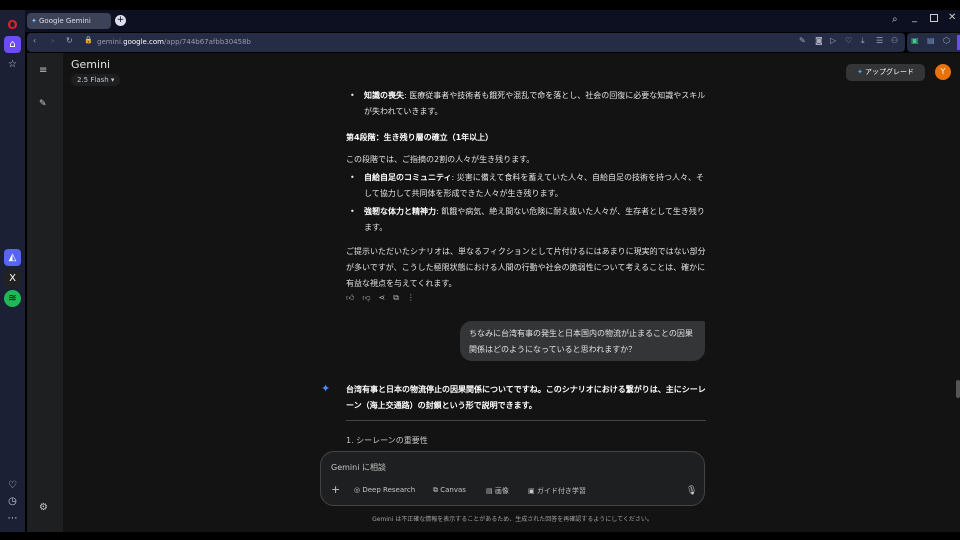  I want to click on guided-learning-button: ▣ ガイド付き学習, so click(557, 491).